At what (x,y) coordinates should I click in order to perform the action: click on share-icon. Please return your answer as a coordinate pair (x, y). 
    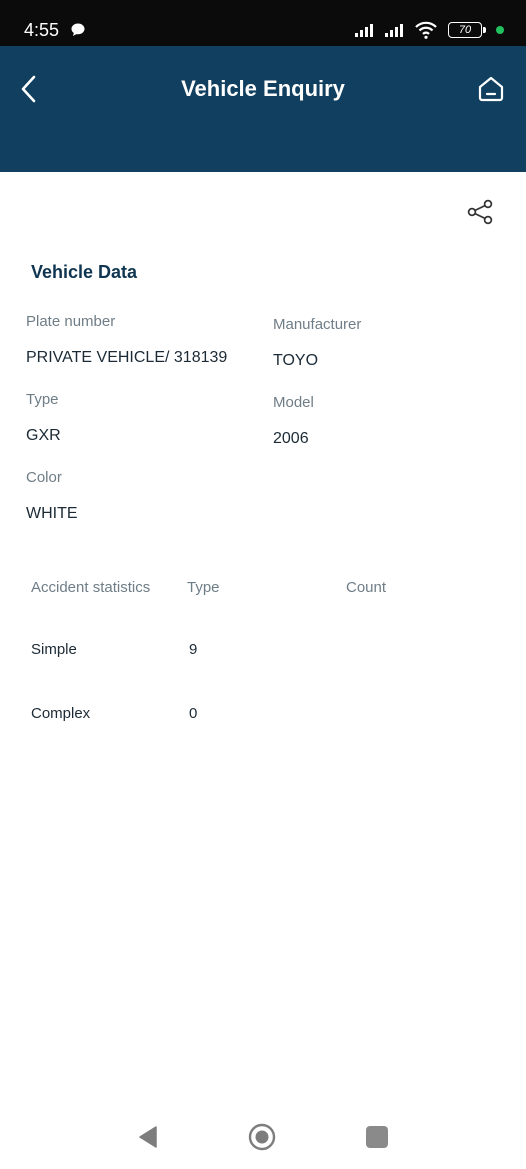
    Looking at the image, I should click on (480, 212).